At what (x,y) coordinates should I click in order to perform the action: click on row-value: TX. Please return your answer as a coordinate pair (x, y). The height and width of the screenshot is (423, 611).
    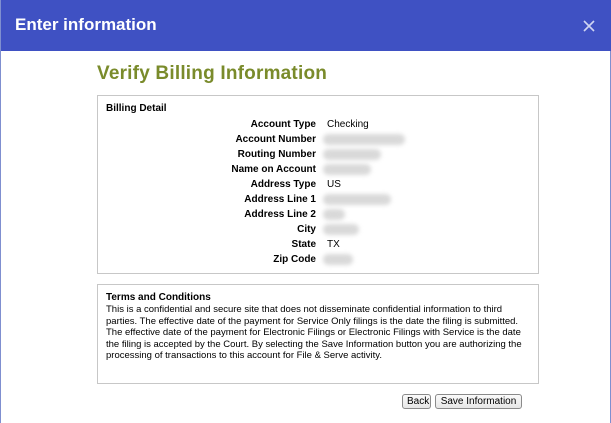
    Looking at the image, I should click on (333, 244).